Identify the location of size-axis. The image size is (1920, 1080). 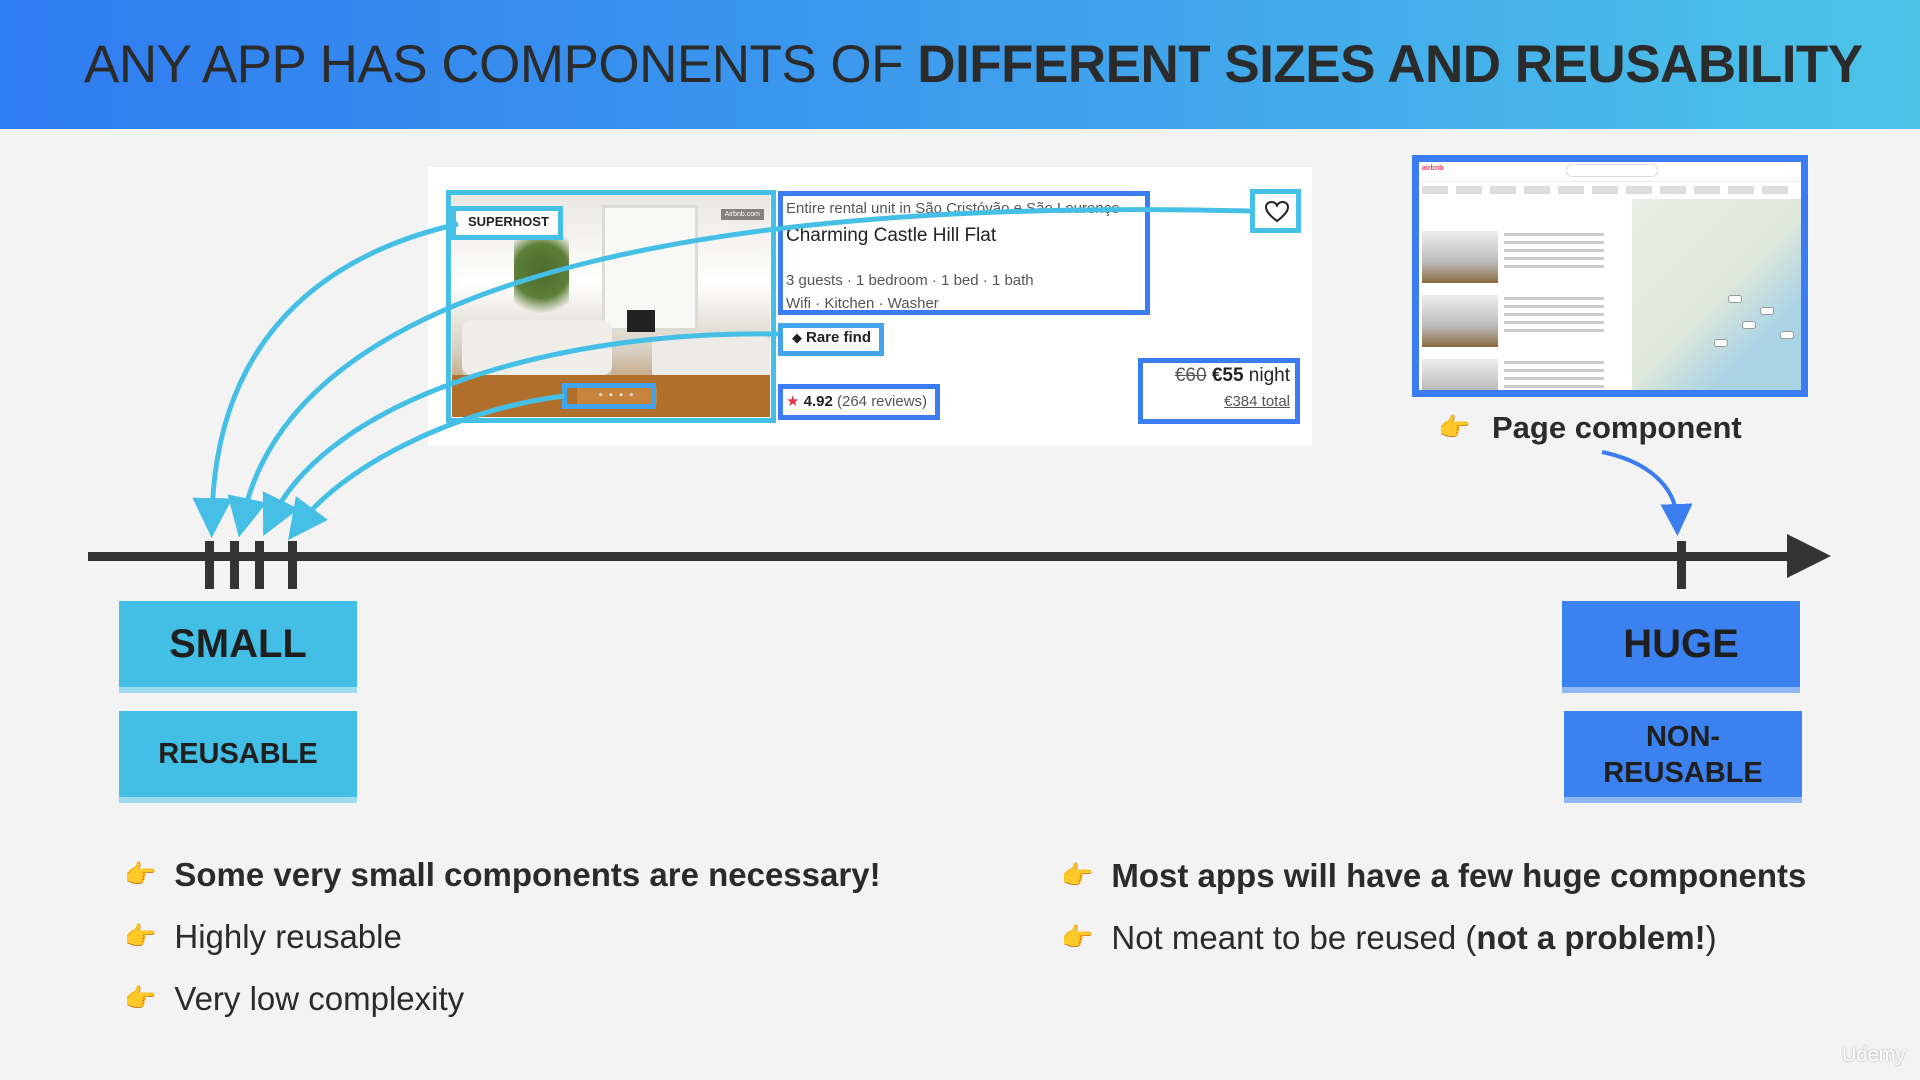
(938, 556).